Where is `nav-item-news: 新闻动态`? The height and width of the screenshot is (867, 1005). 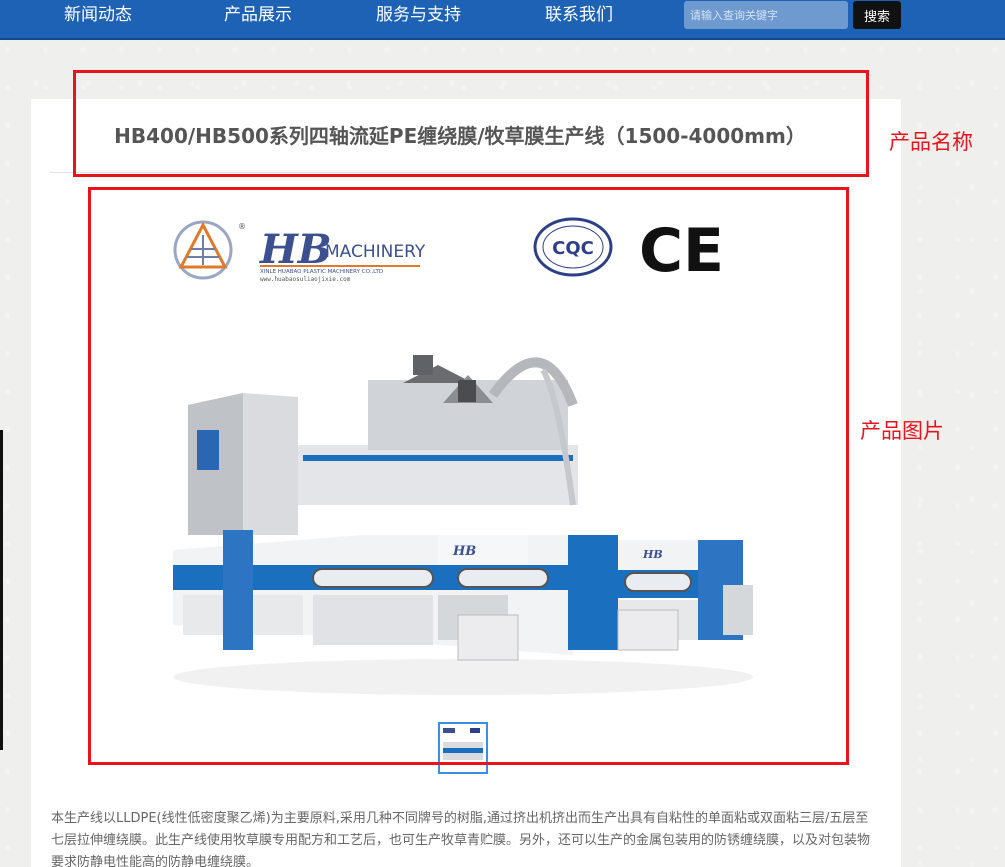 nav-item-news: 新闻动态 is located at coordinates (98, 15).